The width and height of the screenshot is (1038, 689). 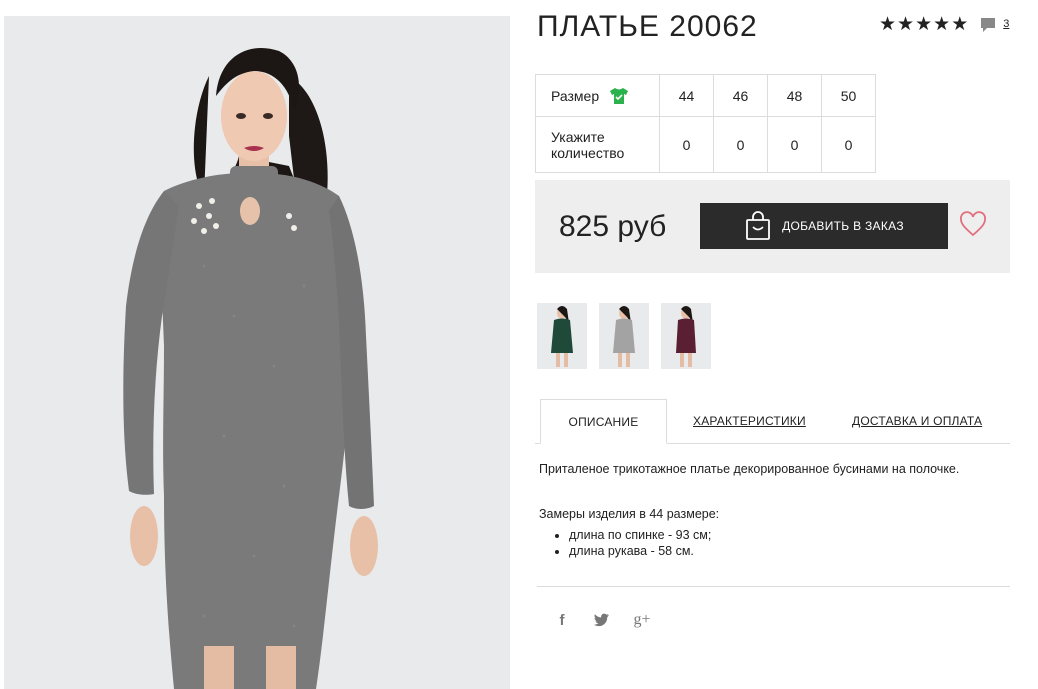 I want to click on size-label-cell: Размер, so click(x=597, y=95).